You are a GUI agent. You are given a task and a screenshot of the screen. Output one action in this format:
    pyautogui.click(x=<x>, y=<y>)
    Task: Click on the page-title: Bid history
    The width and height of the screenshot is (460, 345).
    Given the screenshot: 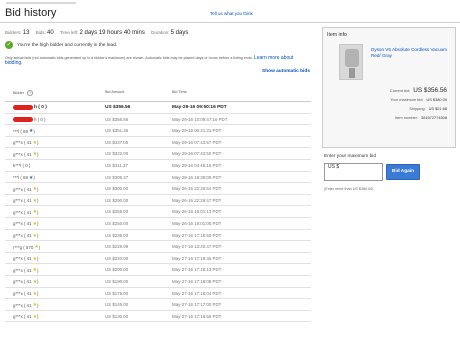 What is the action you would take?
    pyautogui.click(x=31, y=13)
    